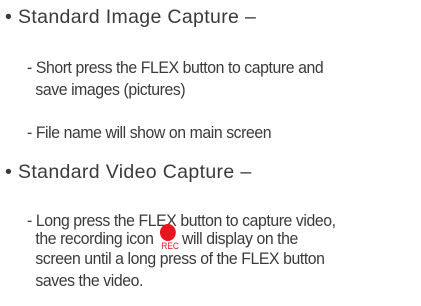 The width and height of the screenshot is (421, 306). I want to click on image-capture-item-2: - File name will show on main screen, so click(149, 132).